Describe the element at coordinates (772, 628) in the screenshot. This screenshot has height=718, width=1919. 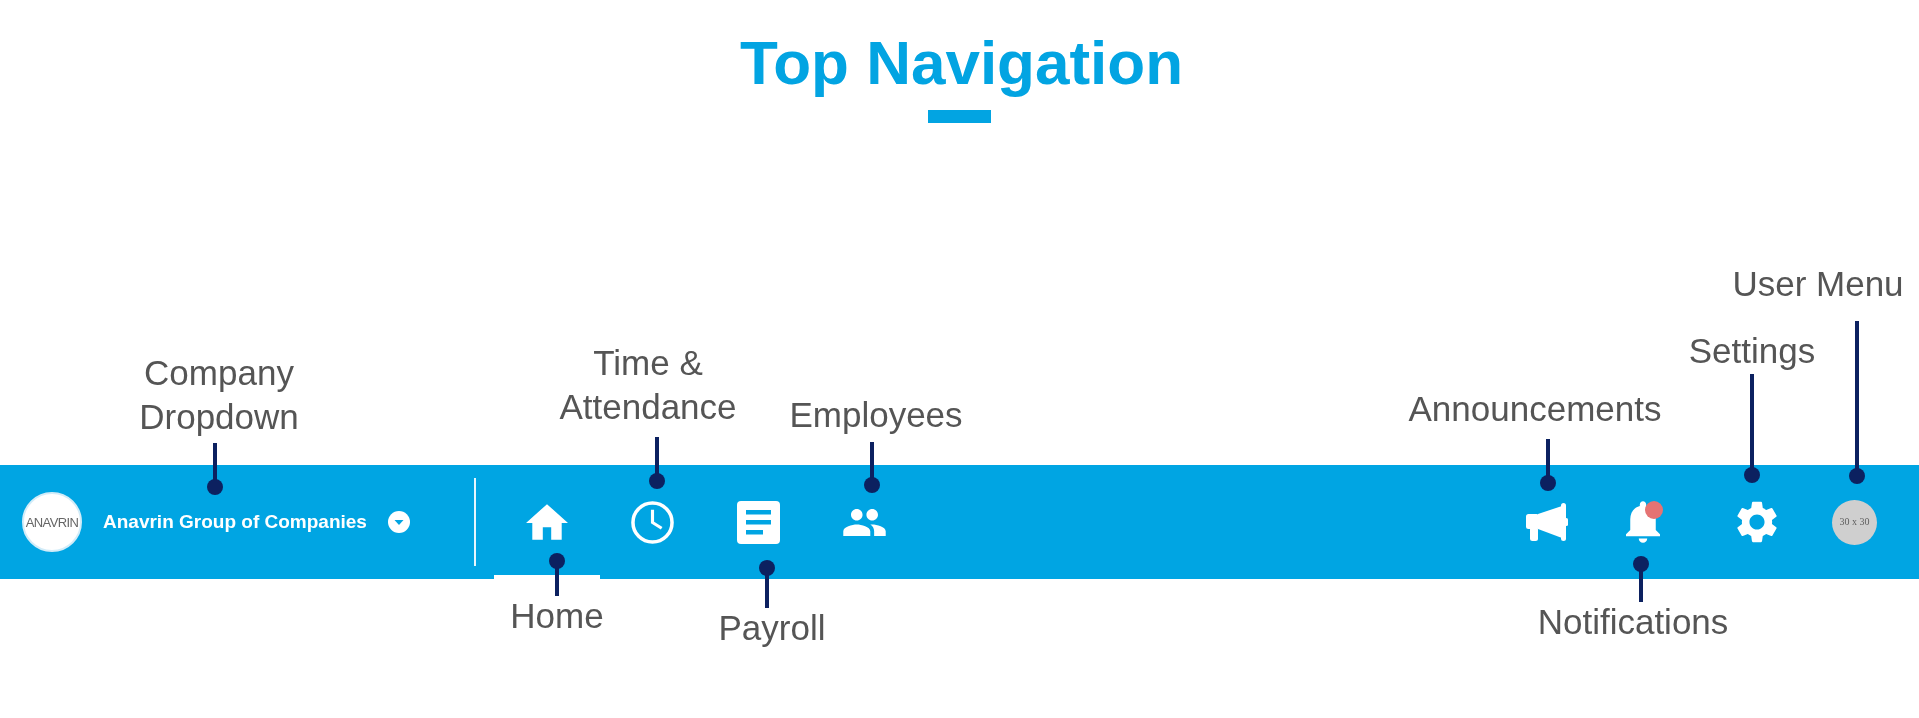
I see `callout-label: Payroll` at that location.